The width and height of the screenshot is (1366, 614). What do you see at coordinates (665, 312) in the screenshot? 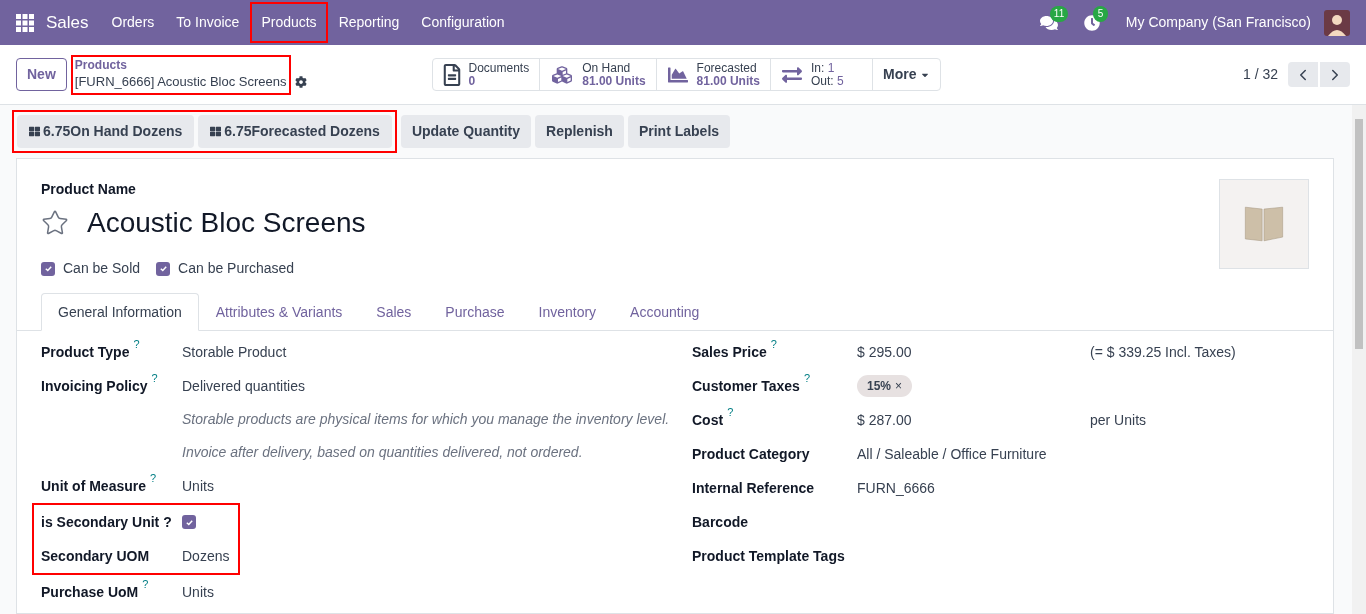
I see `form-tab: Accounting` at bounding box center [665, 312].